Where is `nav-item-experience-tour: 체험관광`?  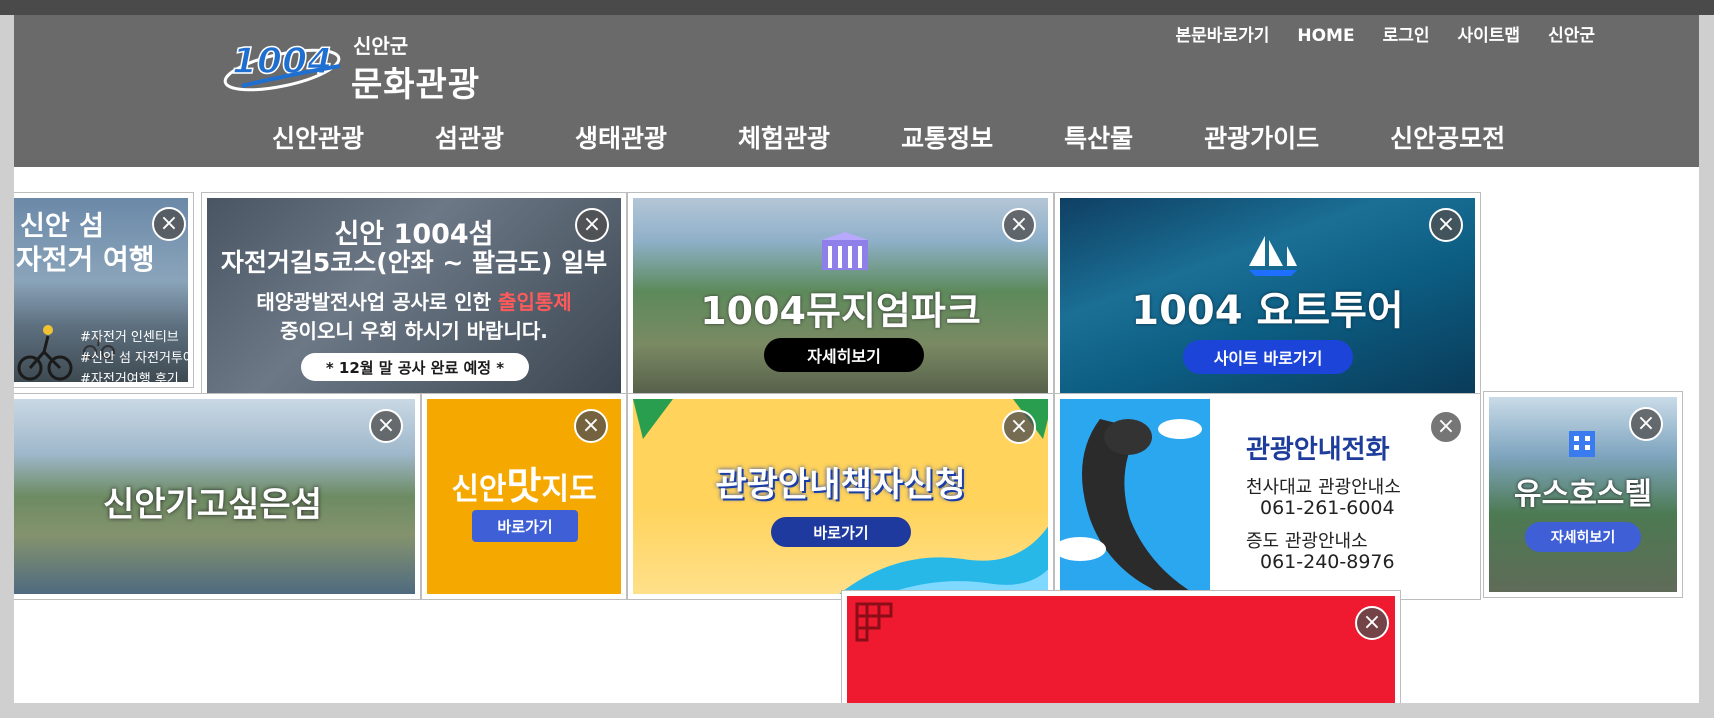
nav-item-experience-tour: 체험관광 is located at coordinates (784, 139).